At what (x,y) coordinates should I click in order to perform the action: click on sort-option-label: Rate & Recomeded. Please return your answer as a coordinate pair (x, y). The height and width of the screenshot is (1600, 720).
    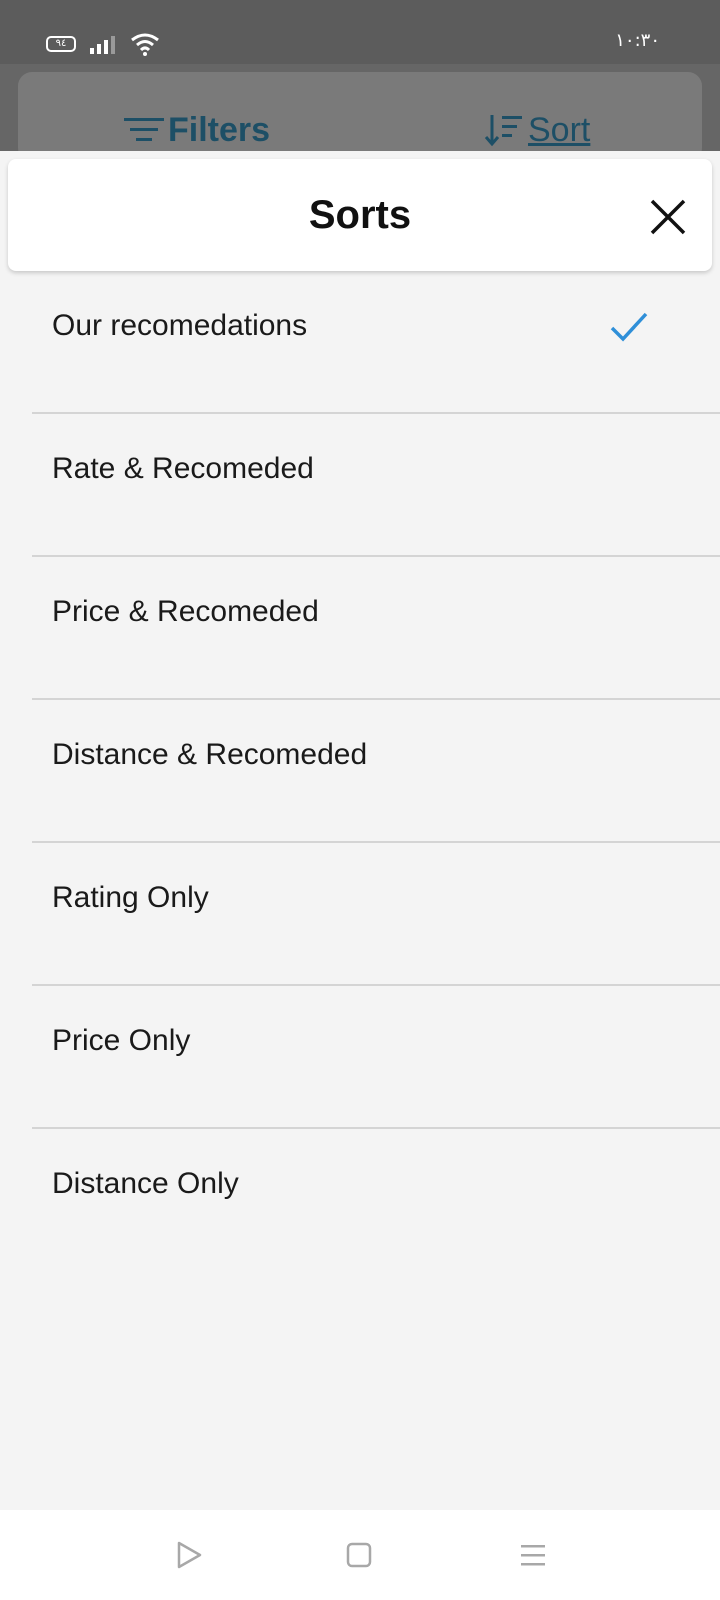
    Looking at the image, I should click on (183, 468).